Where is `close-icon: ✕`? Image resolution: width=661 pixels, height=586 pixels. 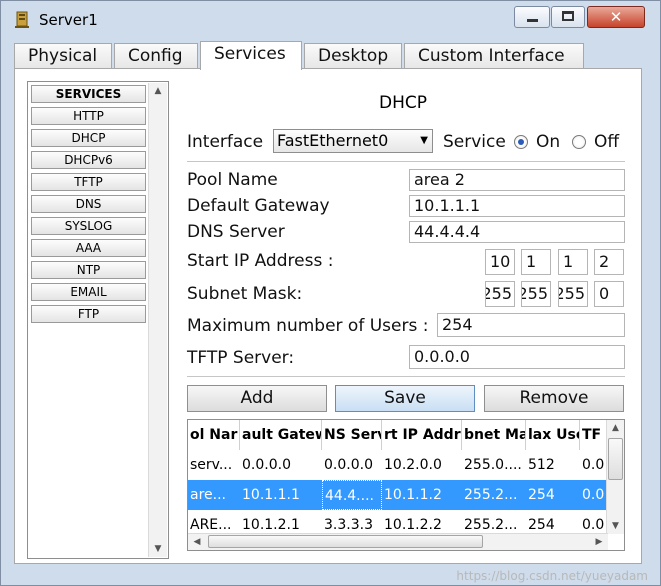 close-icon: ✕ is located at coordinates (616, 17).